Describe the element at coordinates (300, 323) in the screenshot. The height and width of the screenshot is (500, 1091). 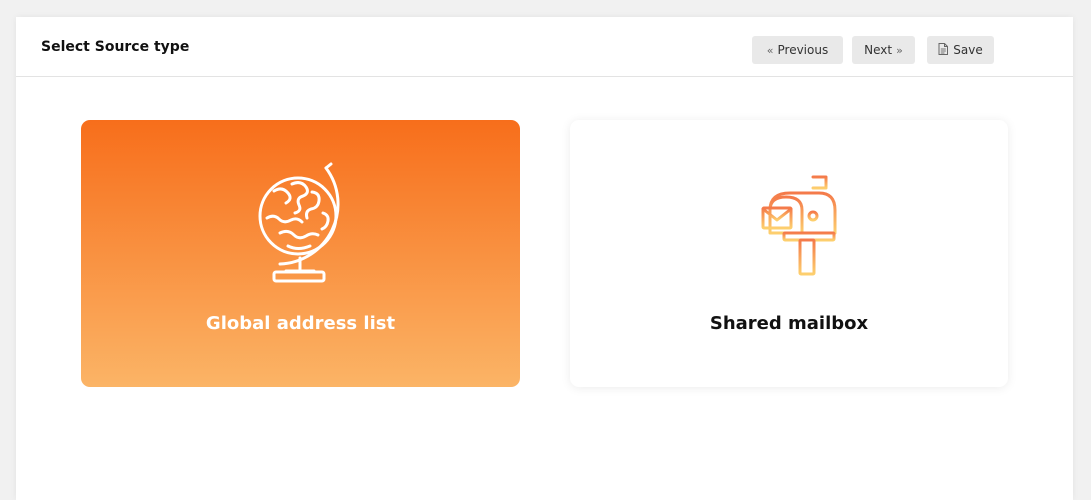
I see `option-label: Global address list` at that location.